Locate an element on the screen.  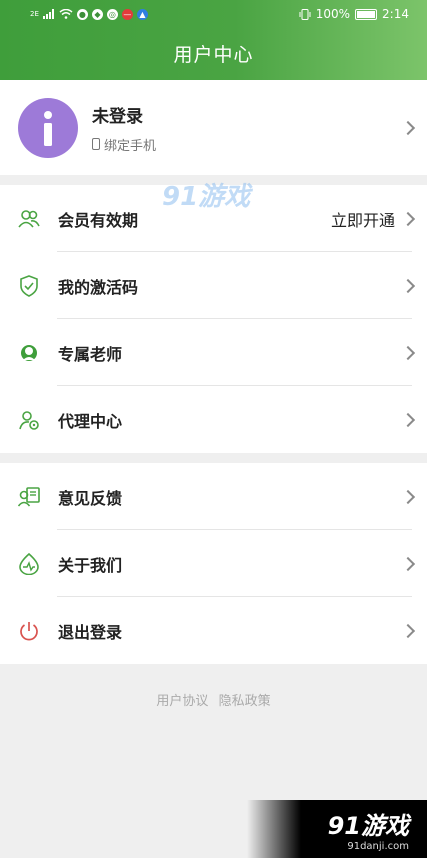
user-info: 未登录 绑定手机 is located at coordinates (124, 128).